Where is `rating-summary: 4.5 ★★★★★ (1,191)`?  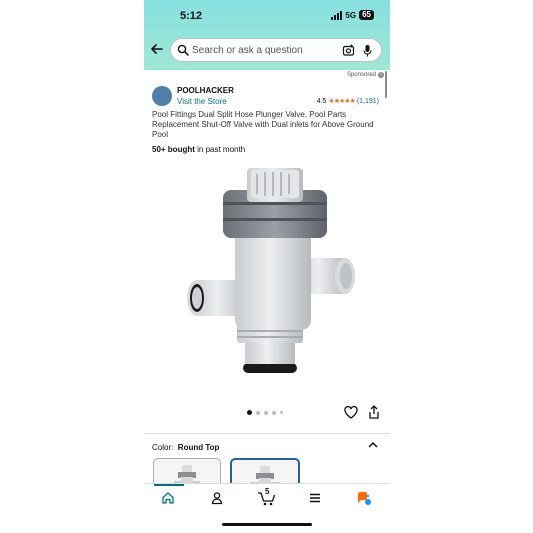
rating-summary: 4.5 ★★★★★ (1,191) is located at coordinates (347, 101).